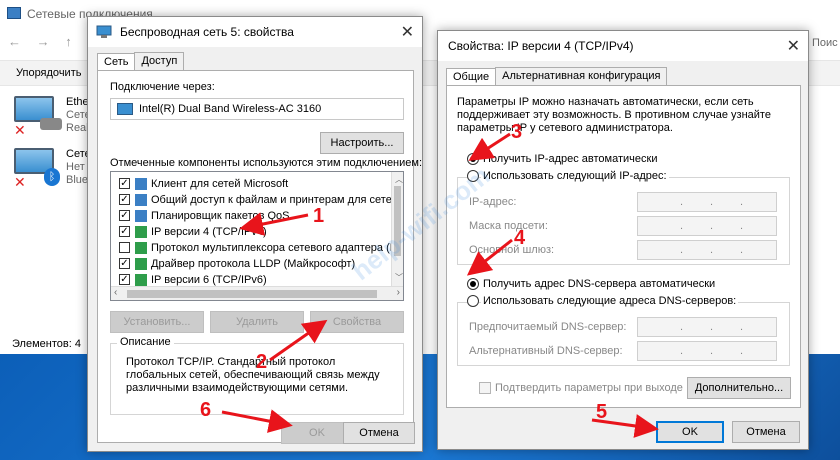  What do you see at coordinates (141, 216) in the screenshot?
I see `qos-icon` at bounding box center [141, 216].